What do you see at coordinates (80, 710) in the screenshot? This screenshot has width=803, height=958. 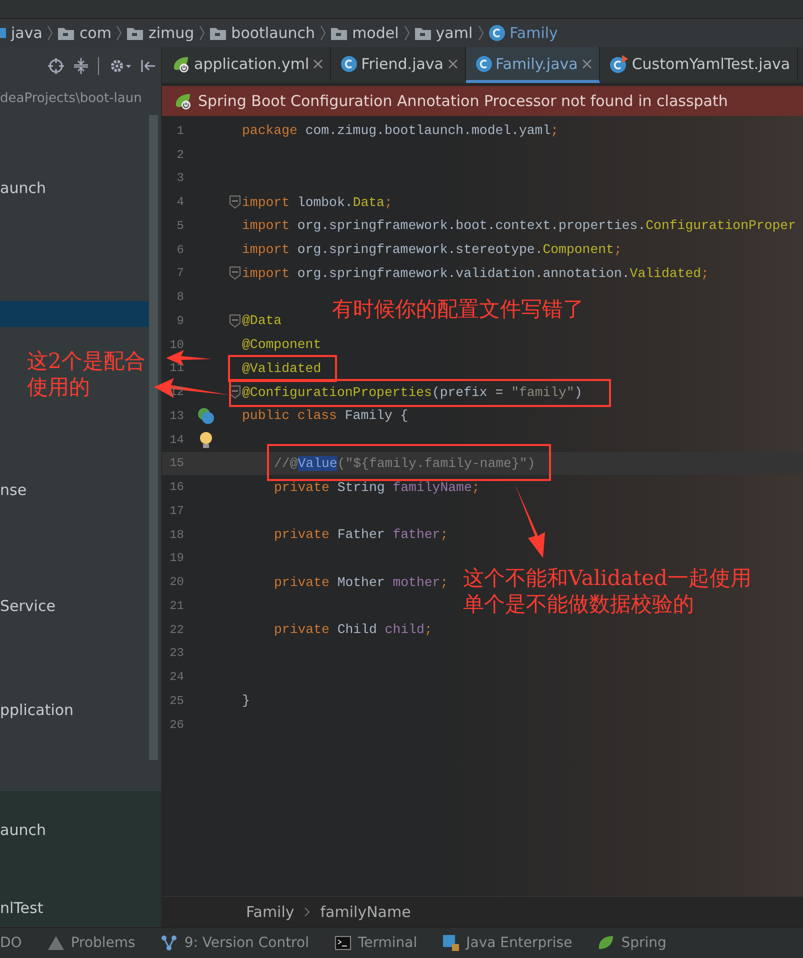 I see `tree-item: pplication` at bounding box center [80, 710].